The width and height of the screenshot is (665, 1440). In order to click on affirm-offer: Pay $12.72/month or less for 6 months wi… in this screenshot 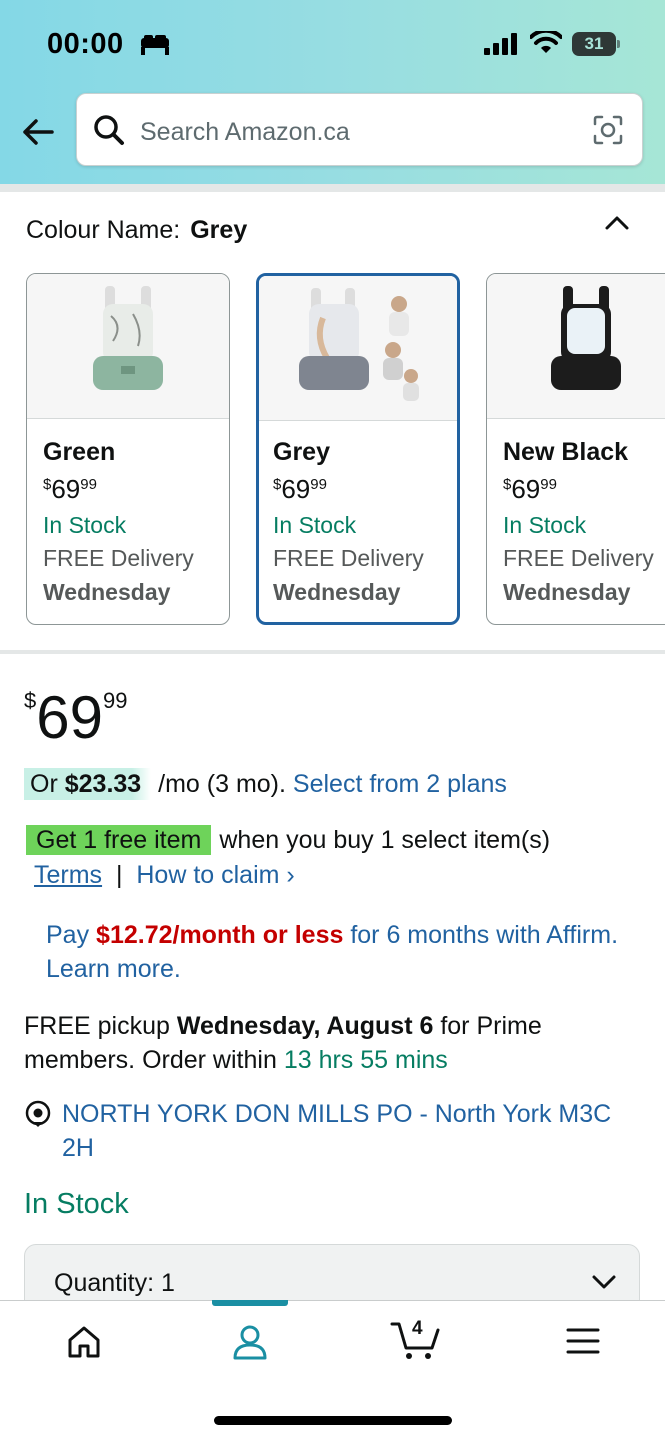, I will do `click(336, 952)`.